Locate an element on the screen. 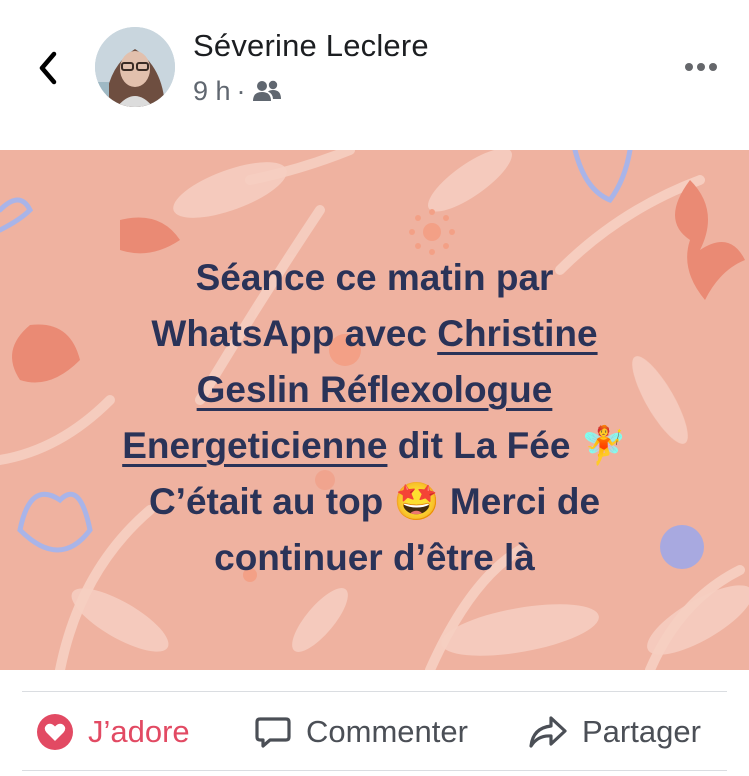 Image resolution: width=749 pixels, height=776 pixels. post-line-3: Geslin Réflexologue is located at coordinates (374, 390).